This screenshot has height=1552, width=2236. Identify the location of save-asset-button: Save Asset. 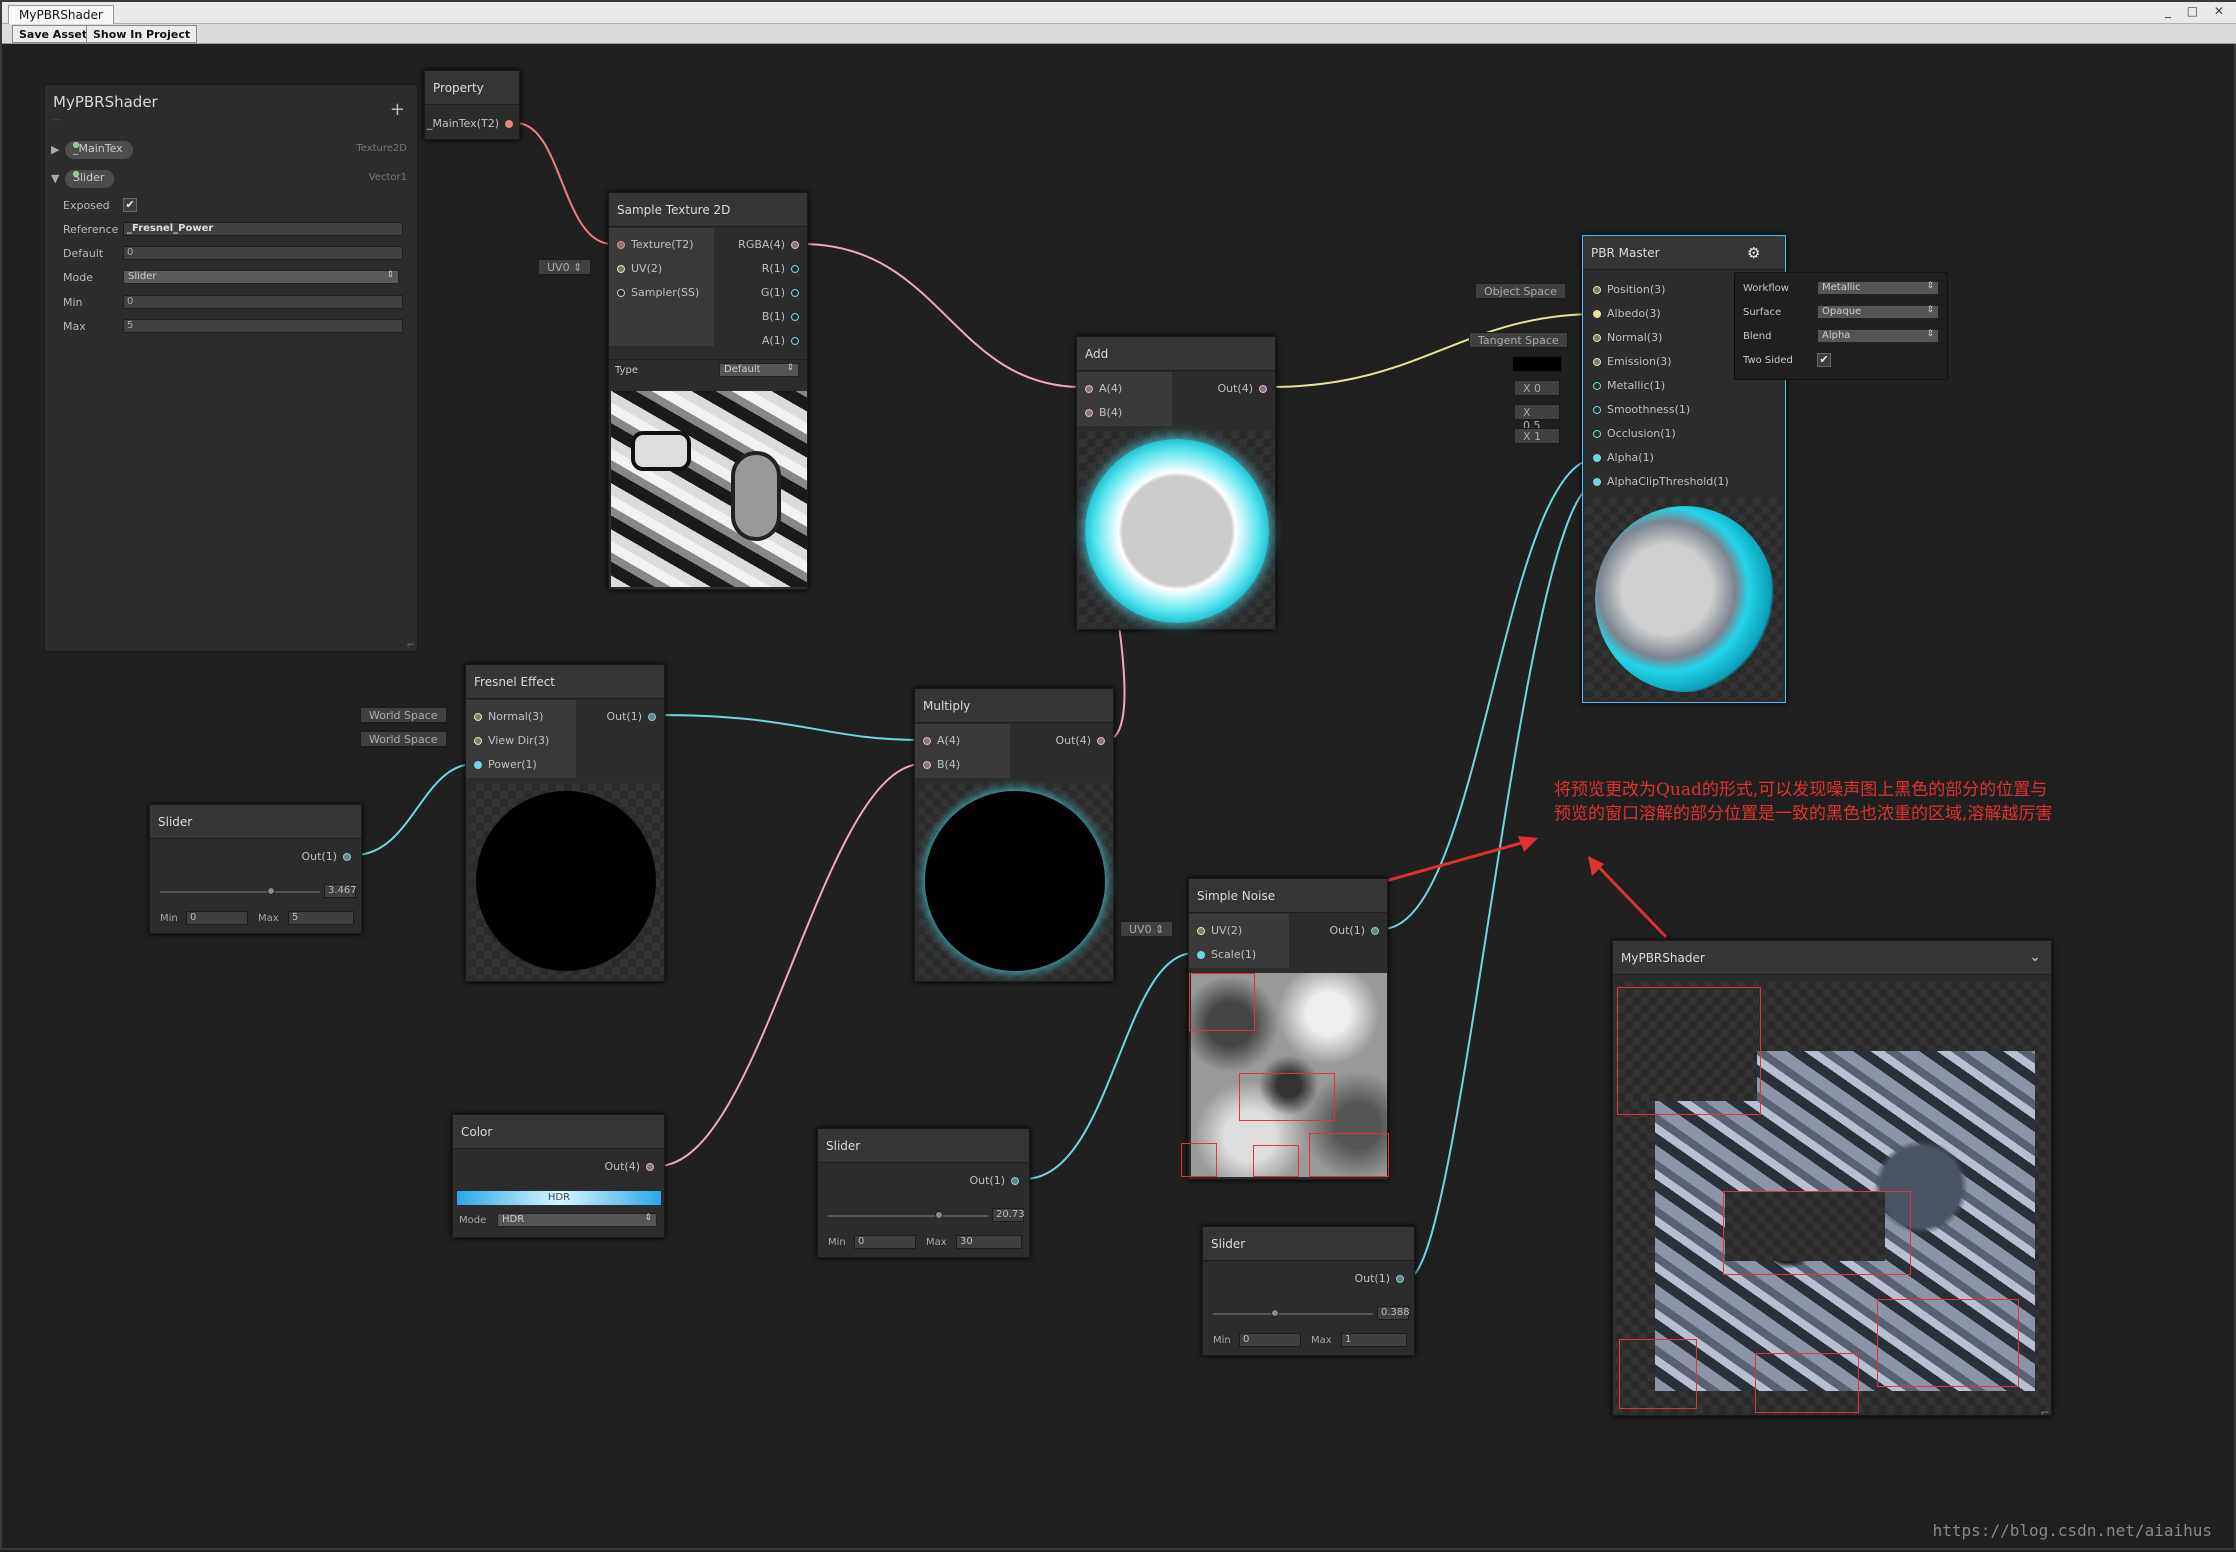
(53, 34).